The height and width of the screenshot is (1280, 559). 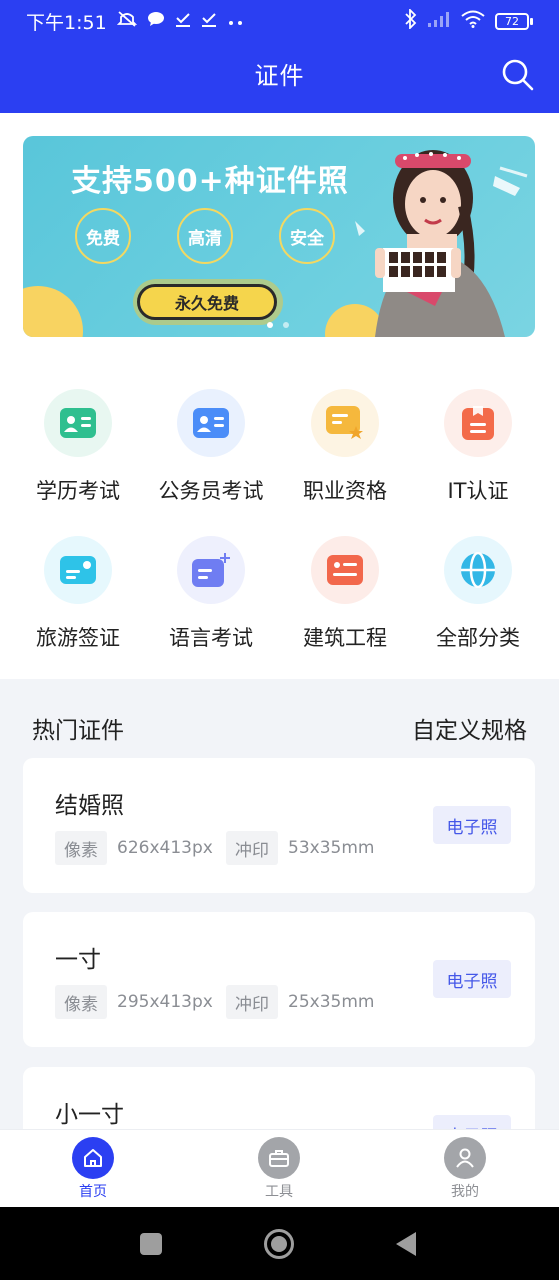 I want to click on home-icon, so click(x=93, y=1158).